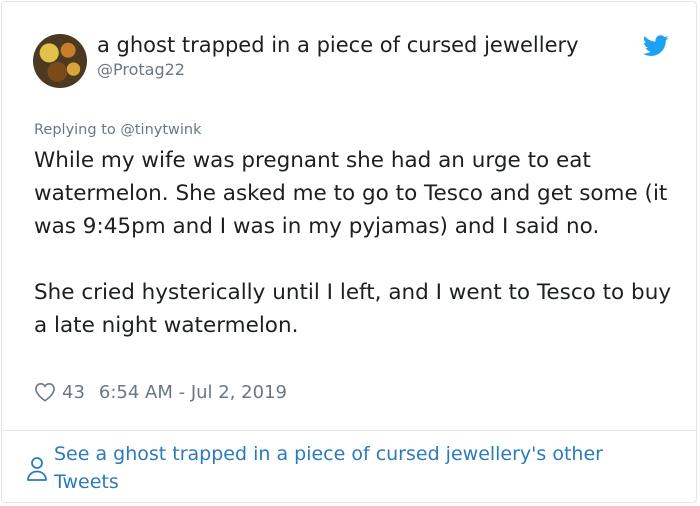  Describe the element at coordinates (193, 392) in the screenshot. I see `timestamp-link: 6:54 AM - Jul 2, 2019` at that location.